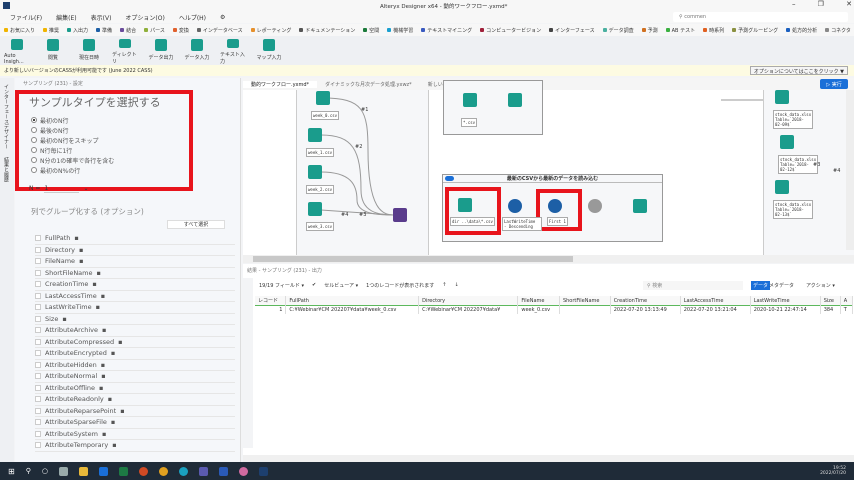 This screenshot has height=480, width=854. Describe the element at coordinates (515, 206) in the screenshot. I see `sort-icon` at that location.